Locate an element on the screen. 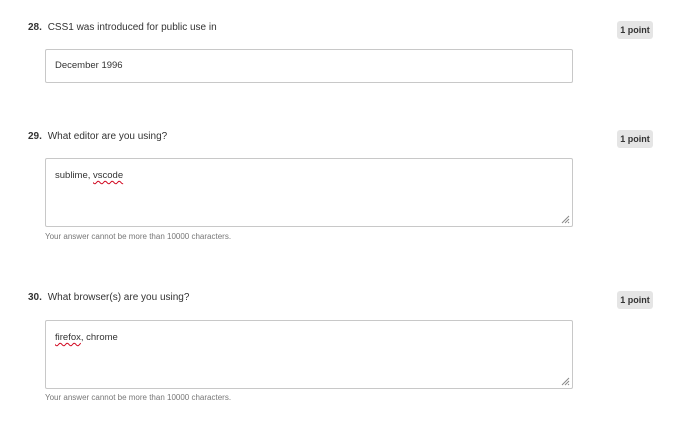  answer-value: December 1996 is located at coordinates (89, 65).